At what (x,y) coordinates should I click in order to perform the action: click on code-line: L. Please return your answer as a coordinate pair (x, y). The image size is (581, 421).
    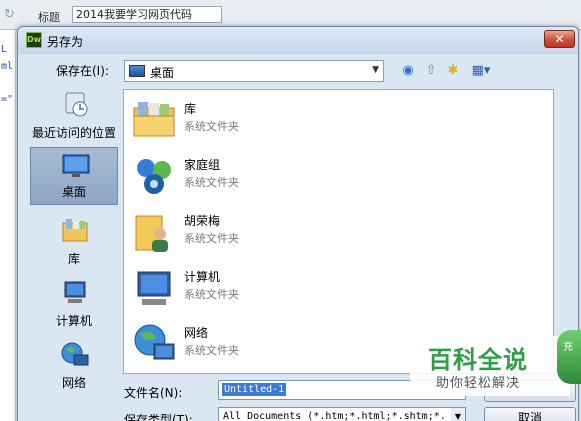
    Looking at the image, I should click on (4, 49).